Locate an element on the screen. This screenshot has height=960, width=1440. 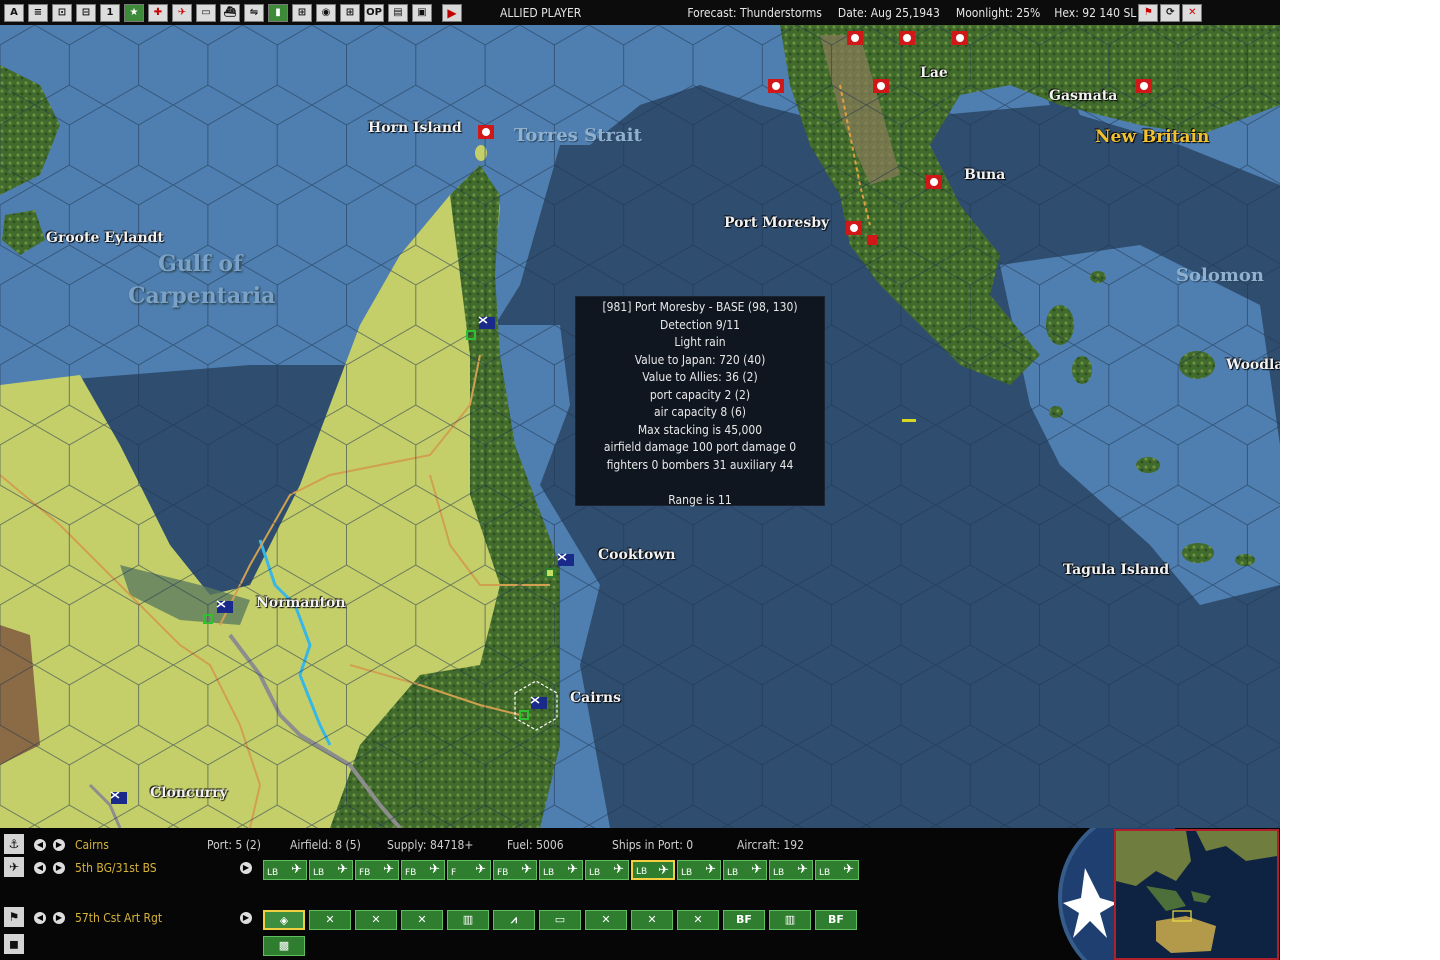
toolbar-icon-screen: ▣ is located at coordinates (422, 12).